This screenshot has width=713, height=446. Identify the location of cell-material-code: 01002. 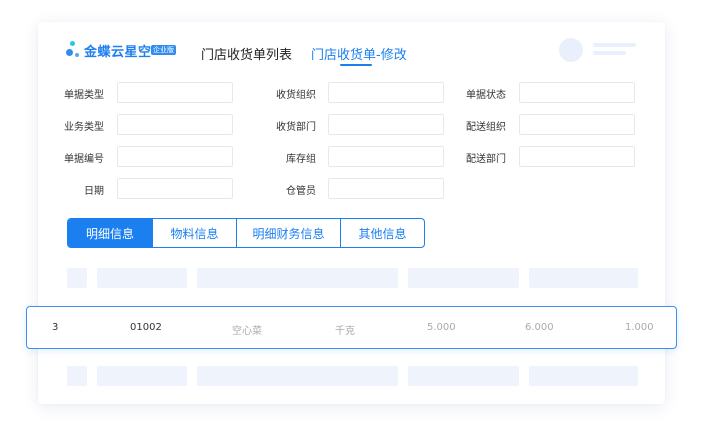
(146, 327).